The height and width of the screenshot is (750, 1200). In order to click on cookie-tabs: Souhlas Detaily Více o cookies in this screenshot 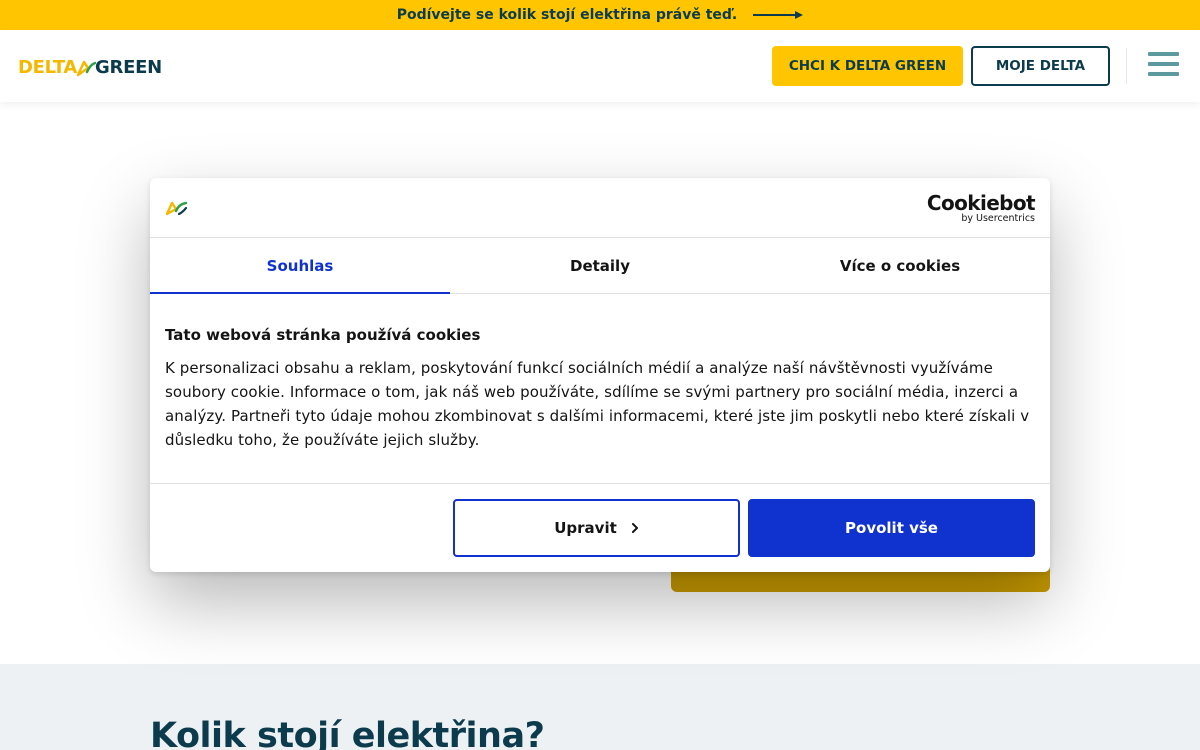, I will do `click(600, 266)`.